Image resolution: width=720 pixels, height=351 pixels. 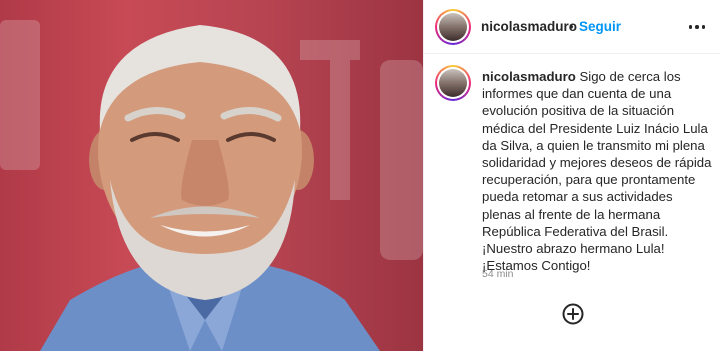 What do you see at coordinates (529, 26) in the screenshot?
I see `header-username: nicolasmaduro` at bounding box center [529, 26].